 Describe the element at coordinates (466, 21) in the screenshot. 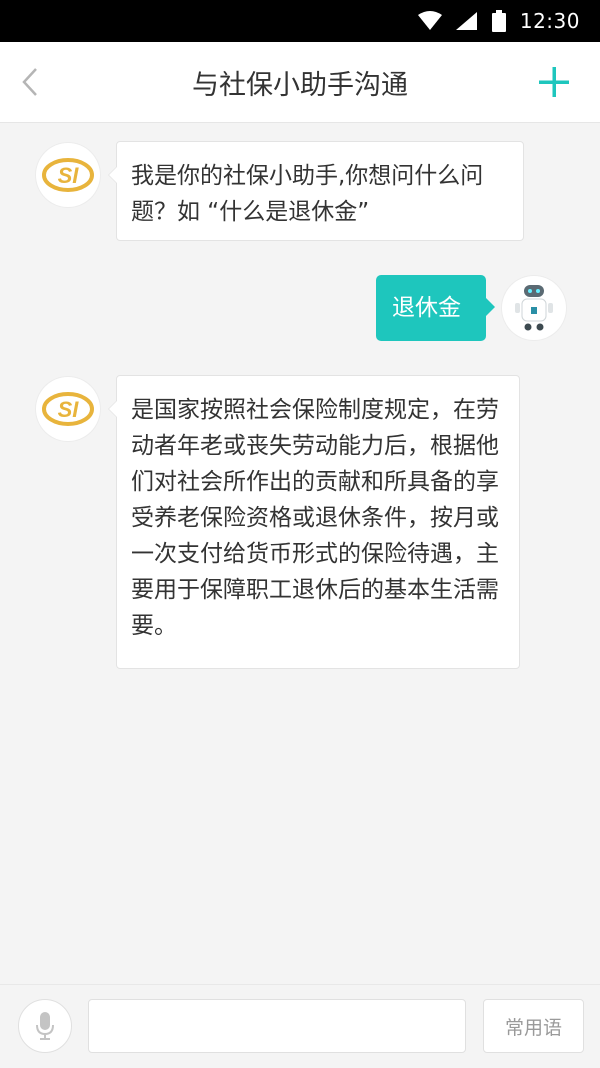

I see `signal-icon` at that location.